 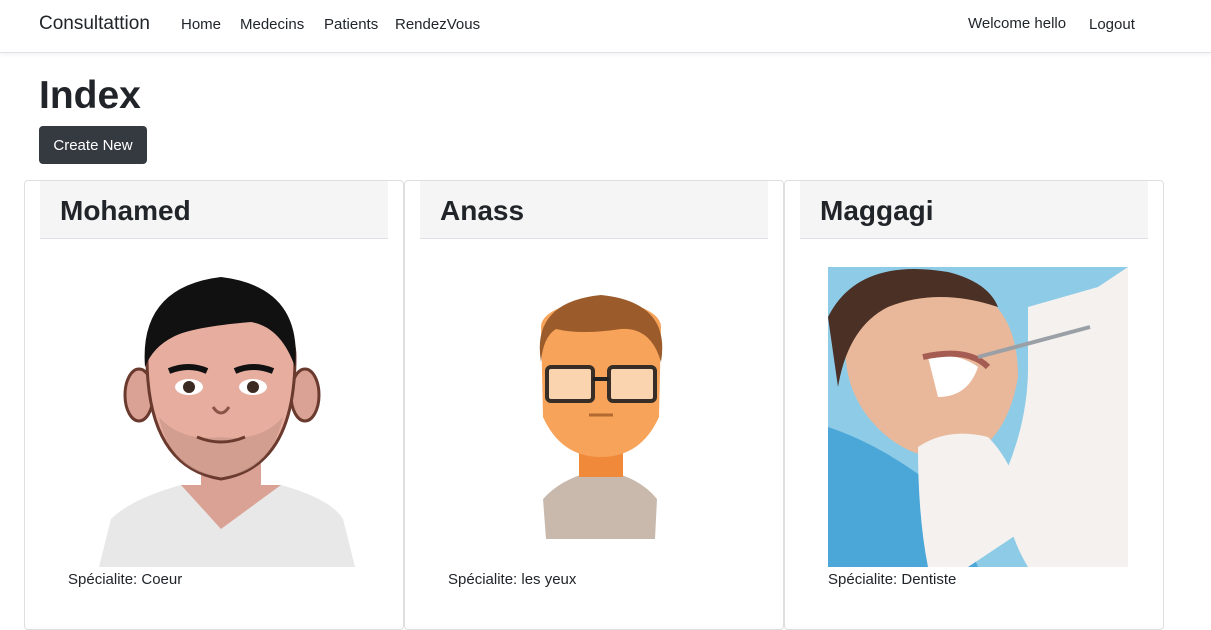 What do you see at coordinates (125, 579) in the screenshot?
I see `specialite-text: Spécialite: Coeur` at bounding box center [125, 579].